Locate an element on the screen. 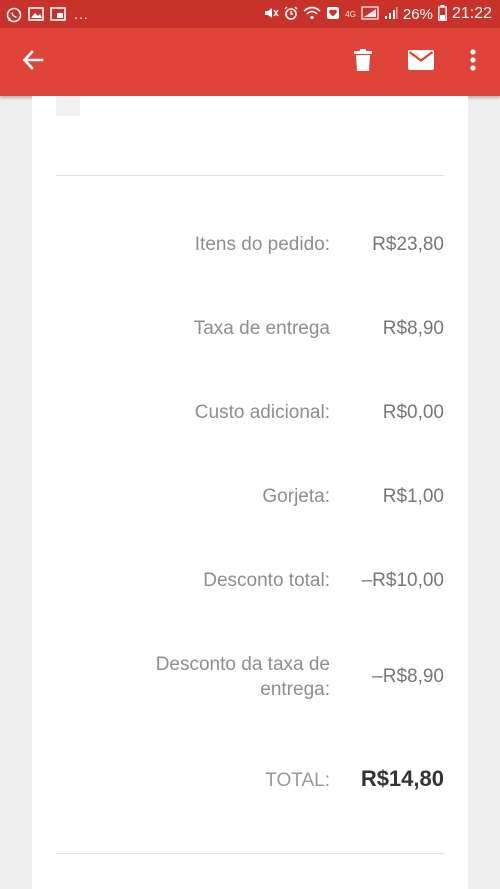 This screenshot has width=500, height=889. row-label: Desconto total: is located at coordinates (266, 580).